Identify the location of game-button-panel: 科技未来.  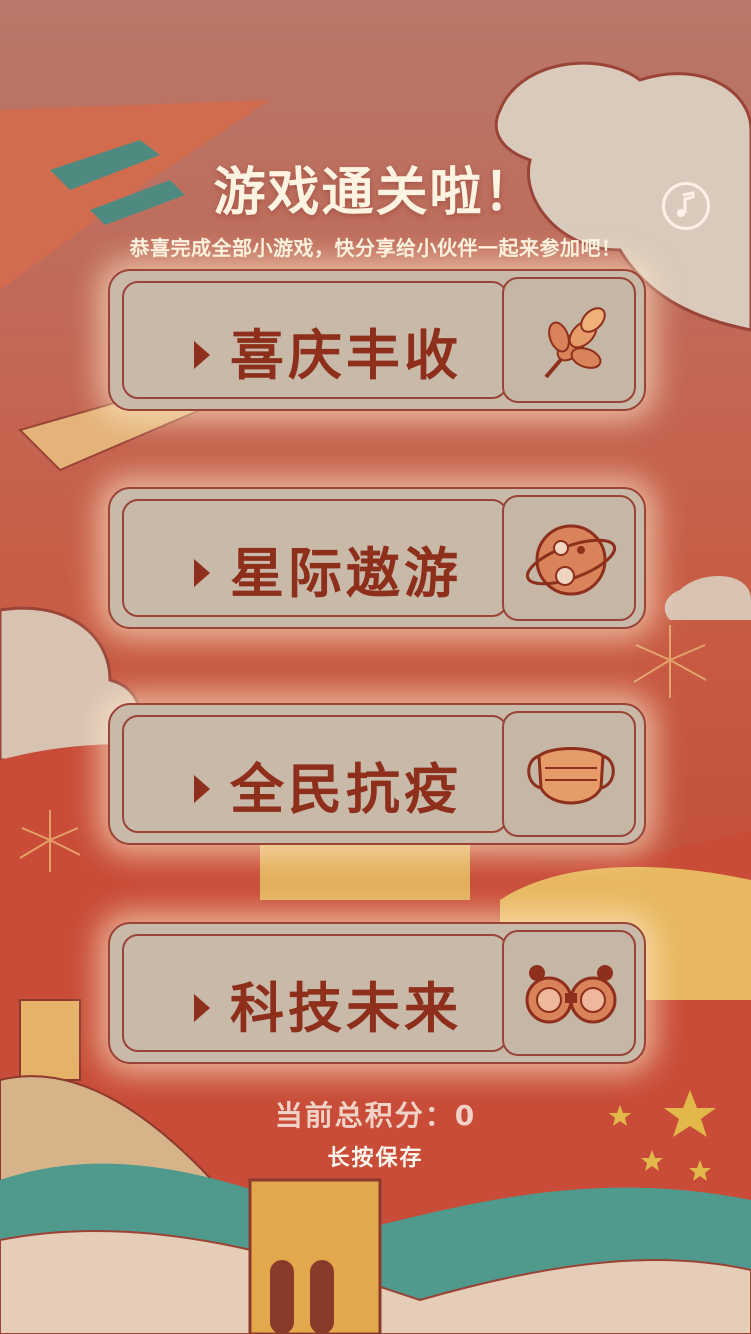
(315, 993).